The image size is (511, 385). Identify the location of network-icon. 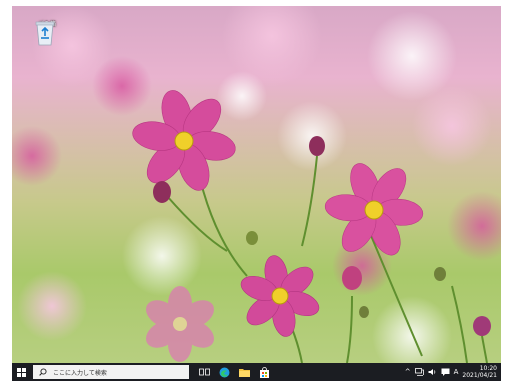
(419, 372).